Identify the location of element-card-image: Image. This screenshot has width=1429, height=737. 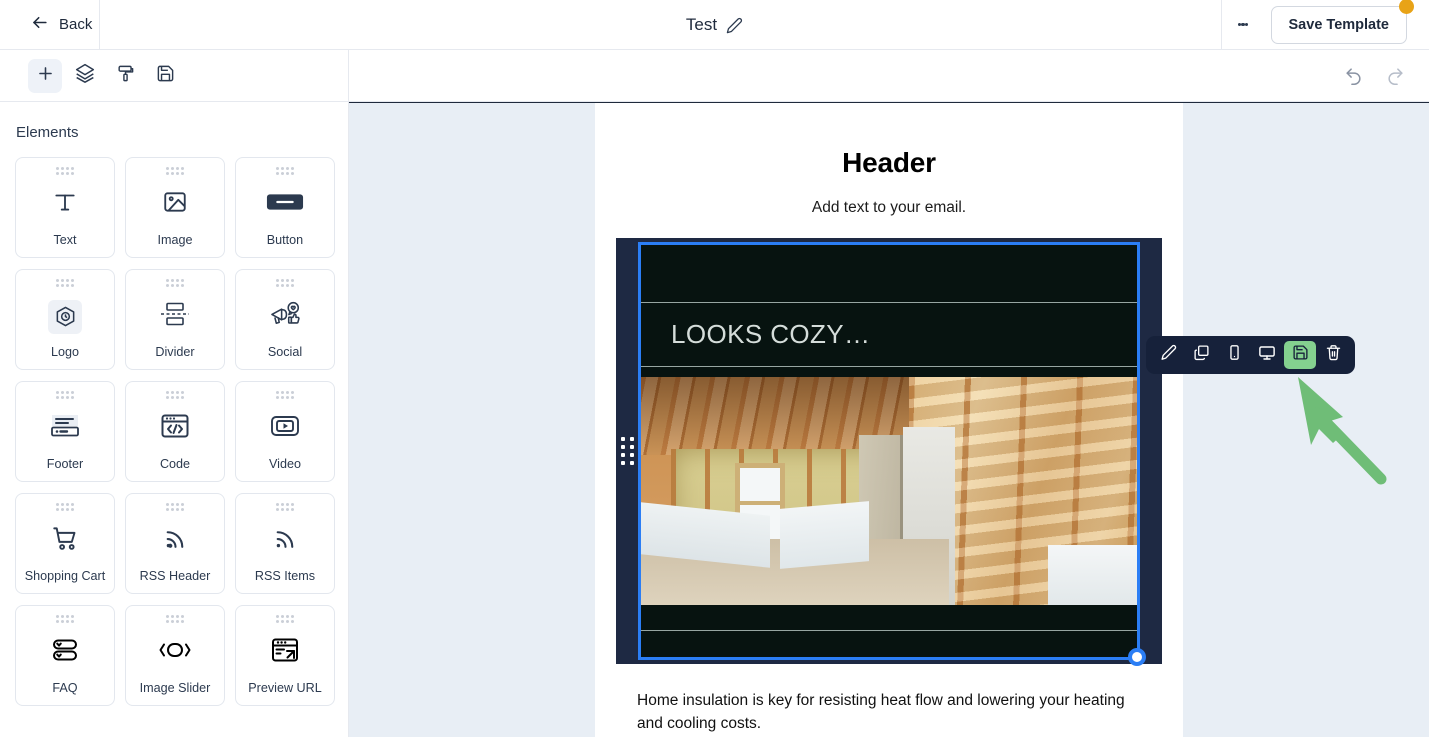
(175, 207).